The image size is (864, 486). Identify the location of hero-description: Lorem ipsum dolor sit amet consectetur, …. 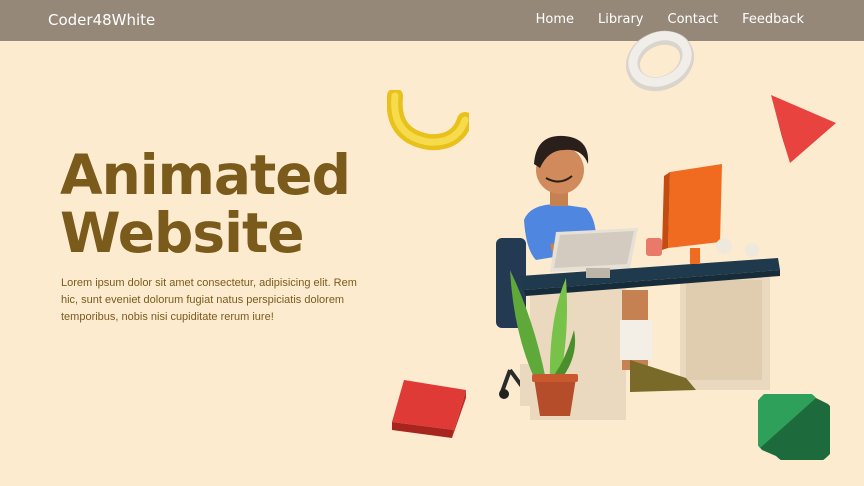
(209, 300).